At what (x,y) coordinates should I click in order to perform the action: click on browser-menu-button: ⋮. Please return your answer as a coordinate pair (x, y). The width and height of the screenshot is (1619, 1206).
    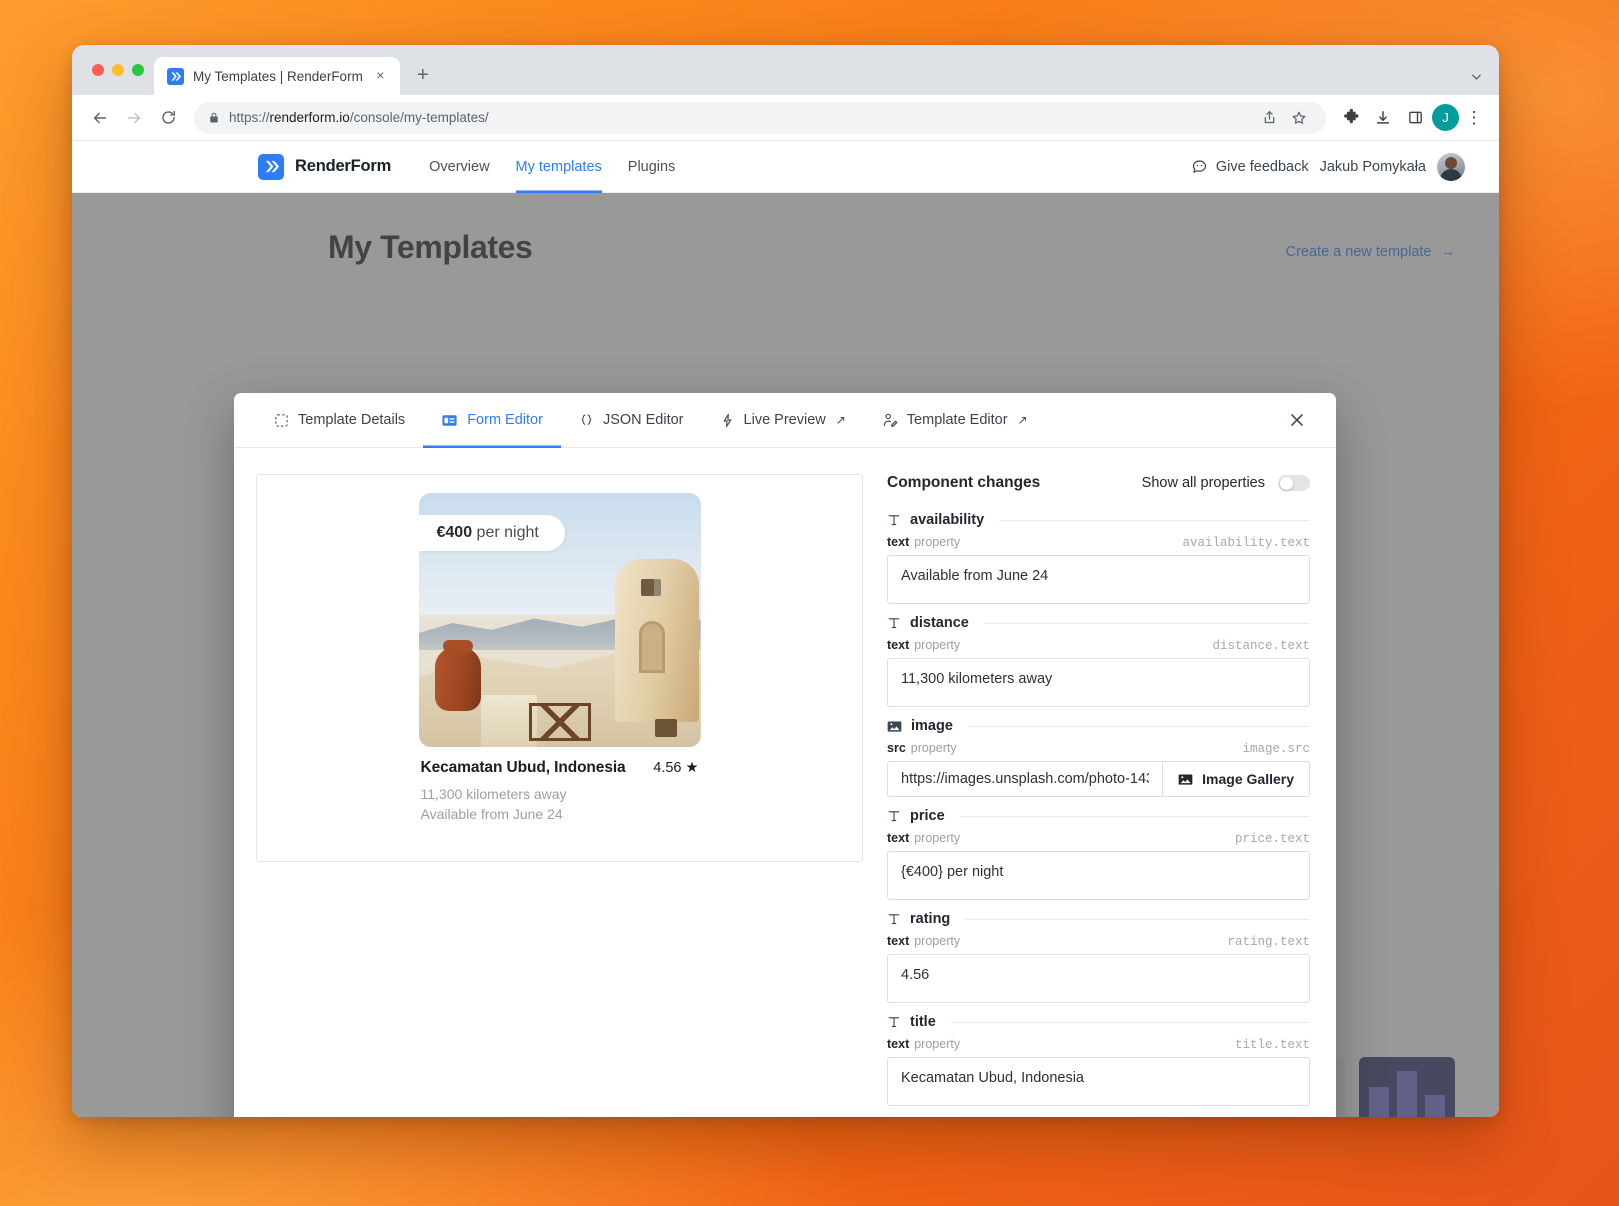
    Looking at the image, I should click on (1474, 117).